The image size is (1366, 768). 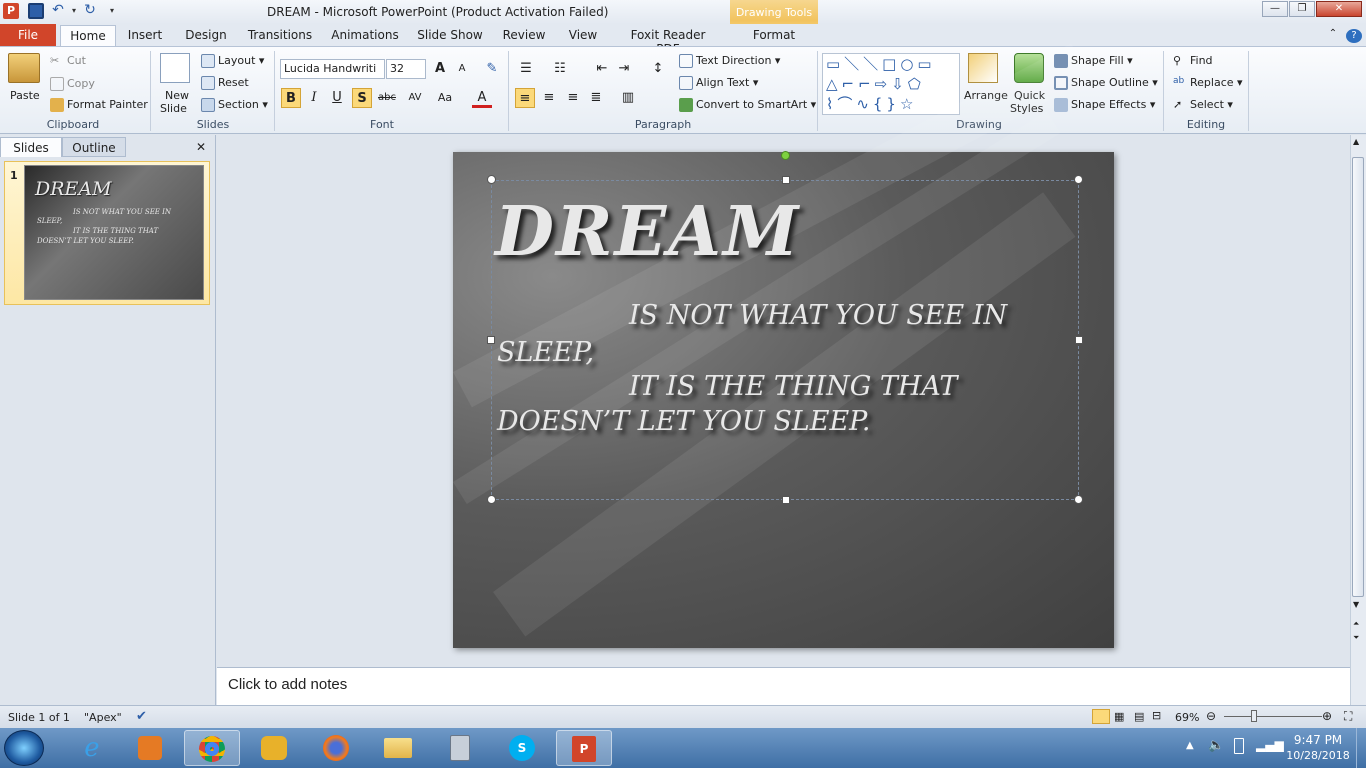 What do you see at coordinates (1208, 83) in the screenshot?
I see `replace-button: ab Replace ▾` at bounding box center [1208, 83].